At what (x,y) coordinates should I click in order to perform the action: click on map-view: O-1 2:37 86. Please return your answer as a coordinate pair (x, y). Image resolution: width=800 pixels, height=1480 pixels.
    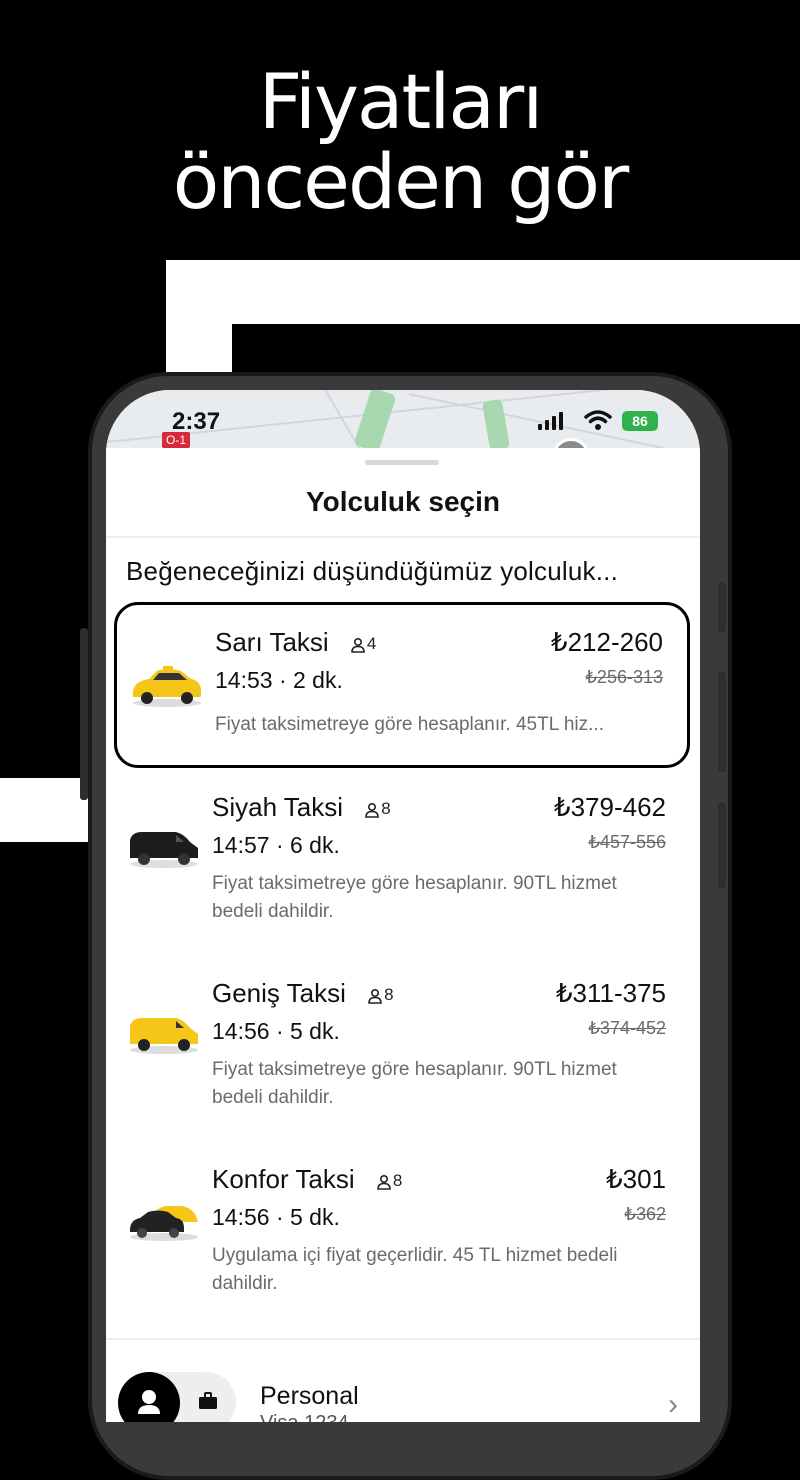
    Looking at the image, I should click on (403, 420).